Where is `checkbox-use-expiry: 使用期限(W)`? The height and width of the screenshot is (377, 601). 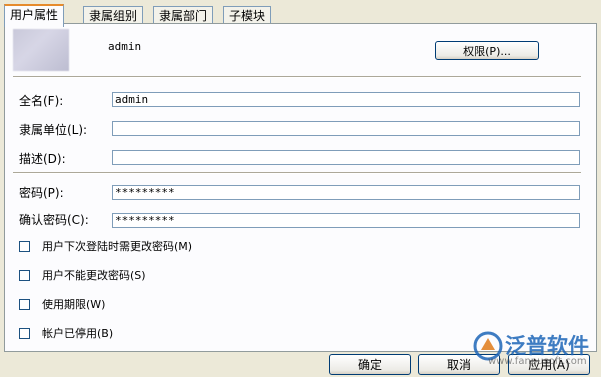 checkbox-use-expiry: 使用期限(W) is located at coordinates (62, 304).